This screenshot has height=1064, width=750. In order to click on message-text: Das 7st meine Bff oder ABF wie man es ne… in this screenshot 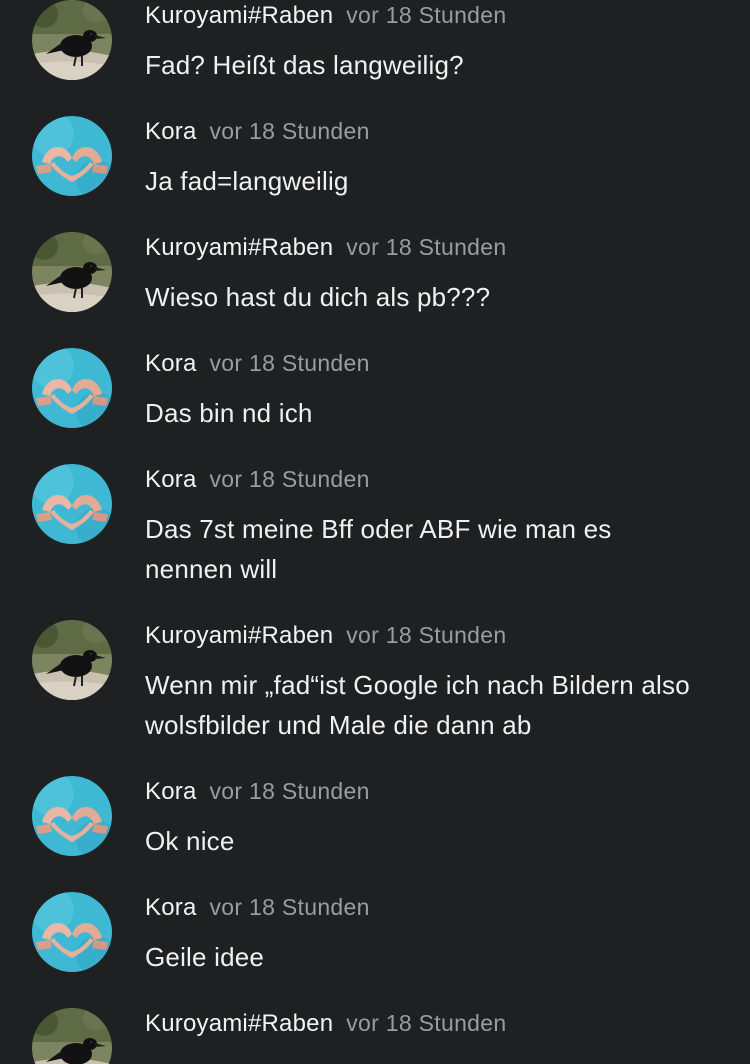, I will do `click(378, 549)`.